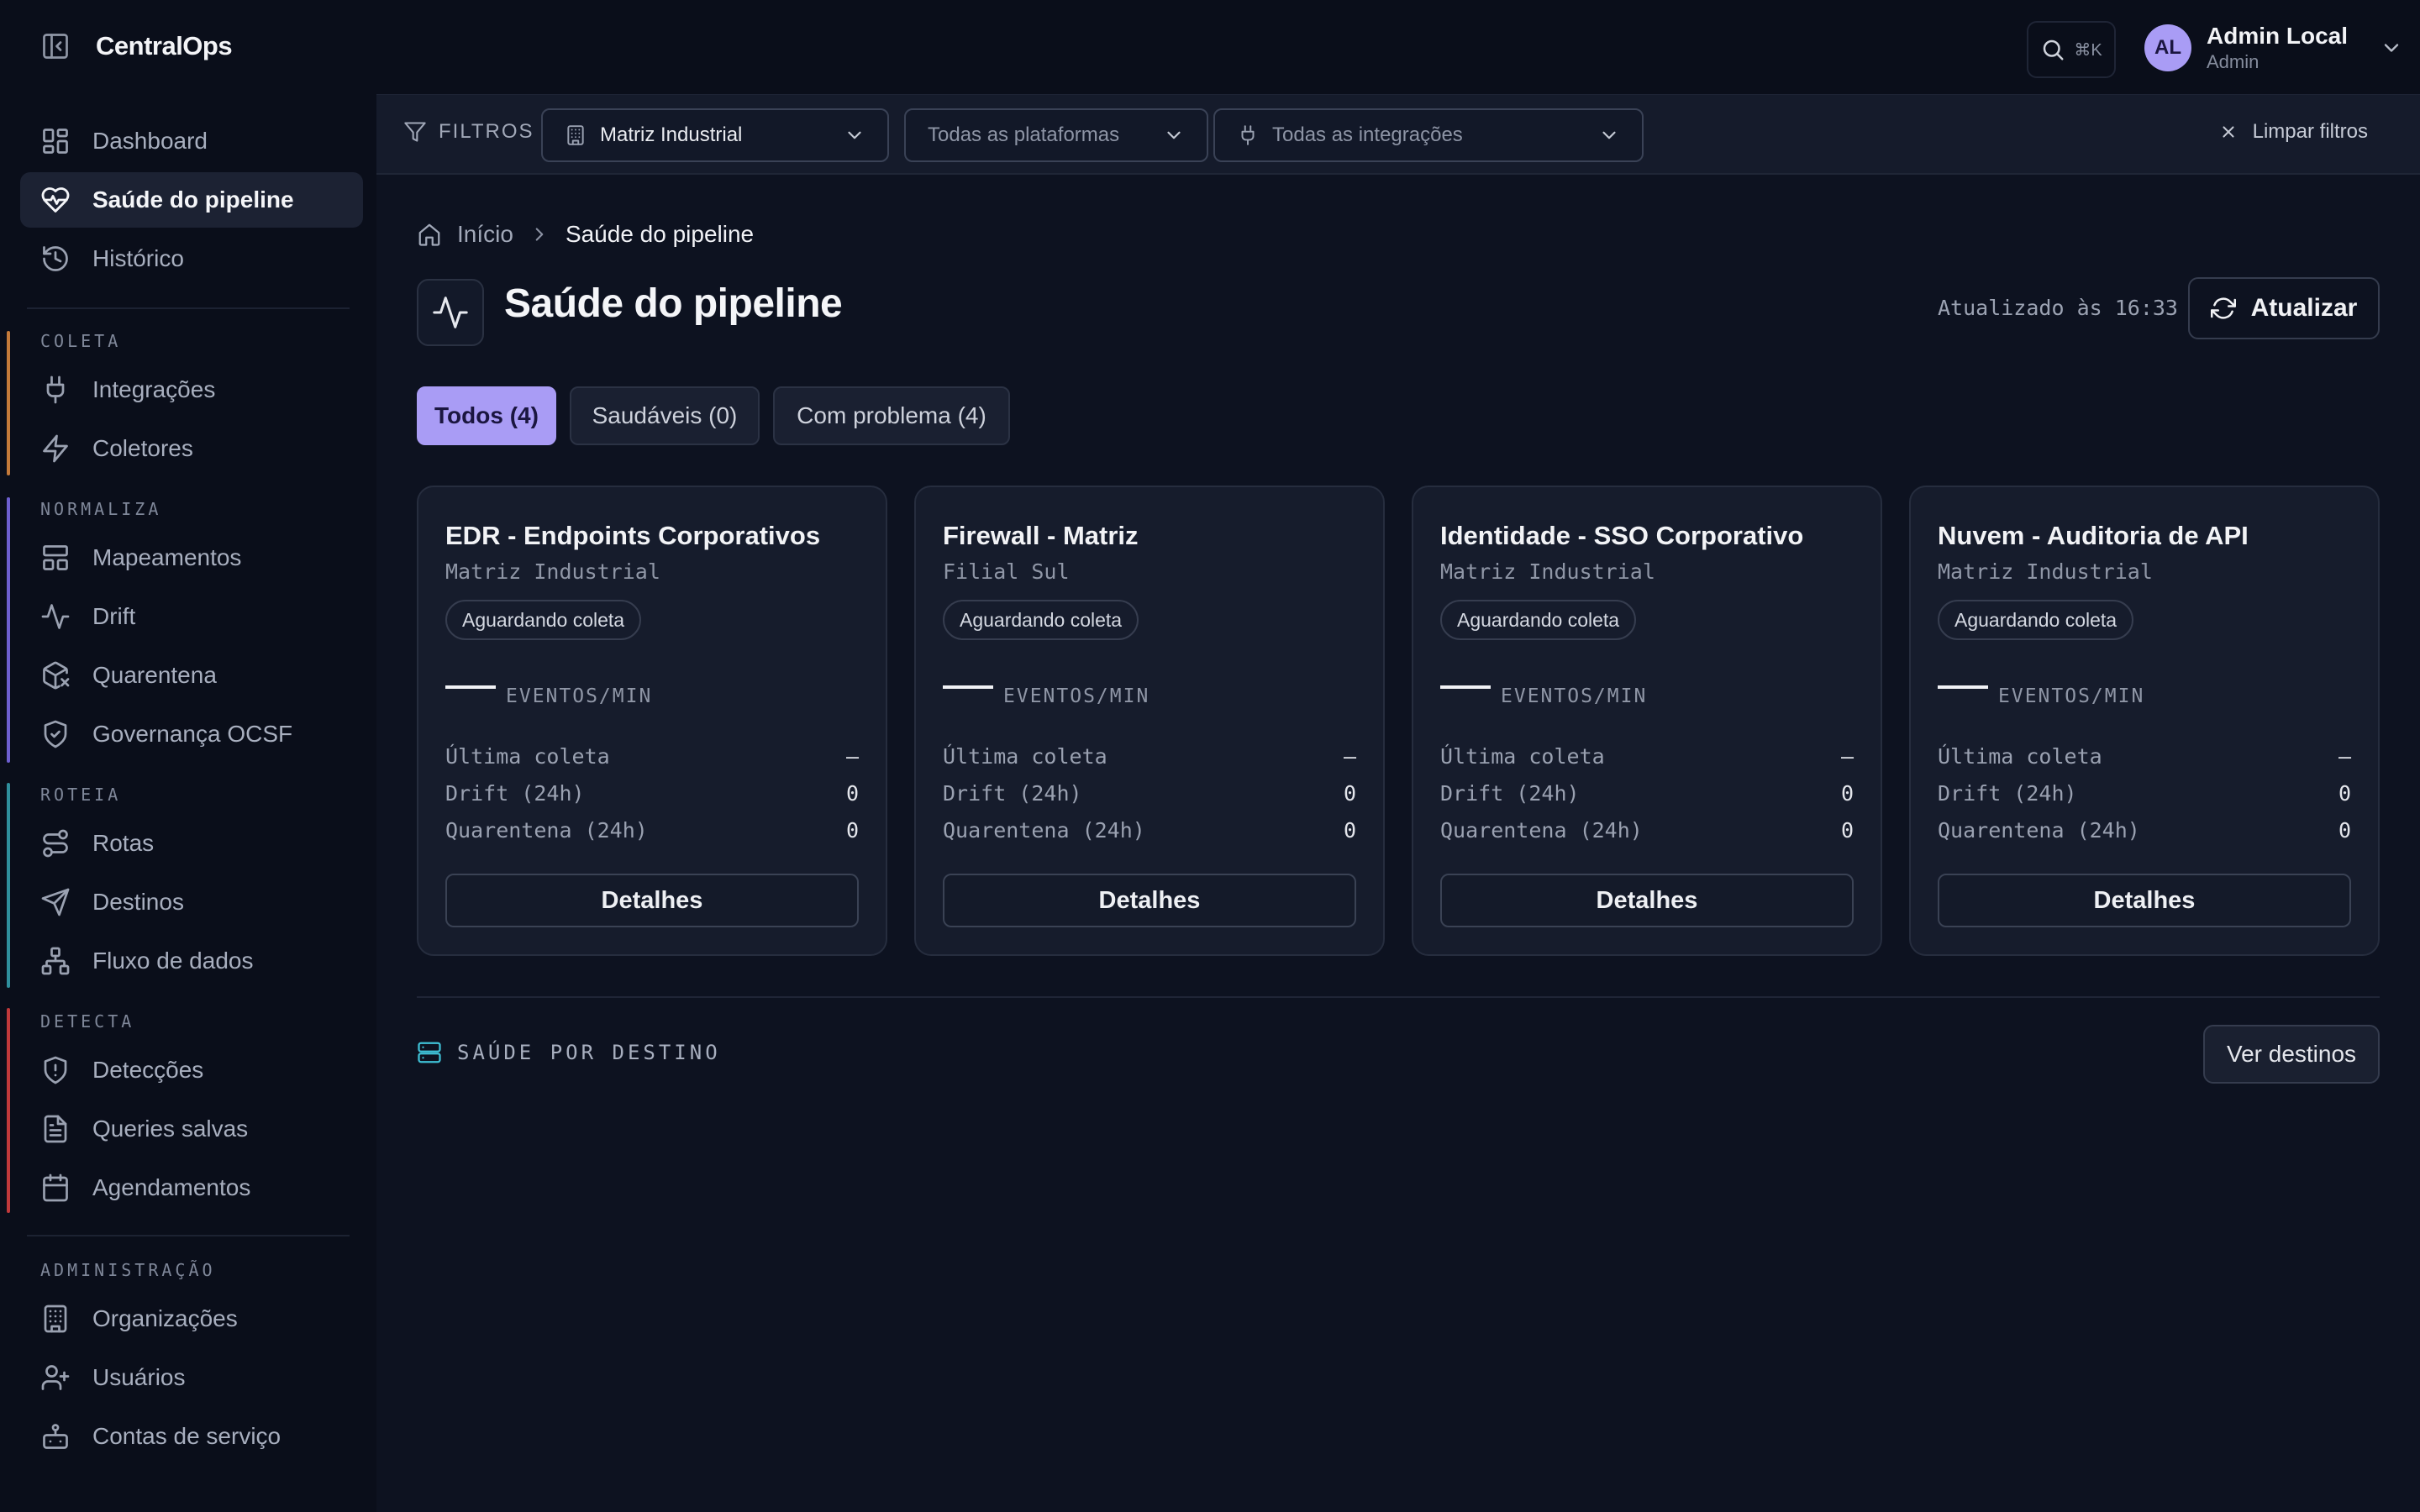  I want to click on heart-pulse-icon, so click(55, 200).